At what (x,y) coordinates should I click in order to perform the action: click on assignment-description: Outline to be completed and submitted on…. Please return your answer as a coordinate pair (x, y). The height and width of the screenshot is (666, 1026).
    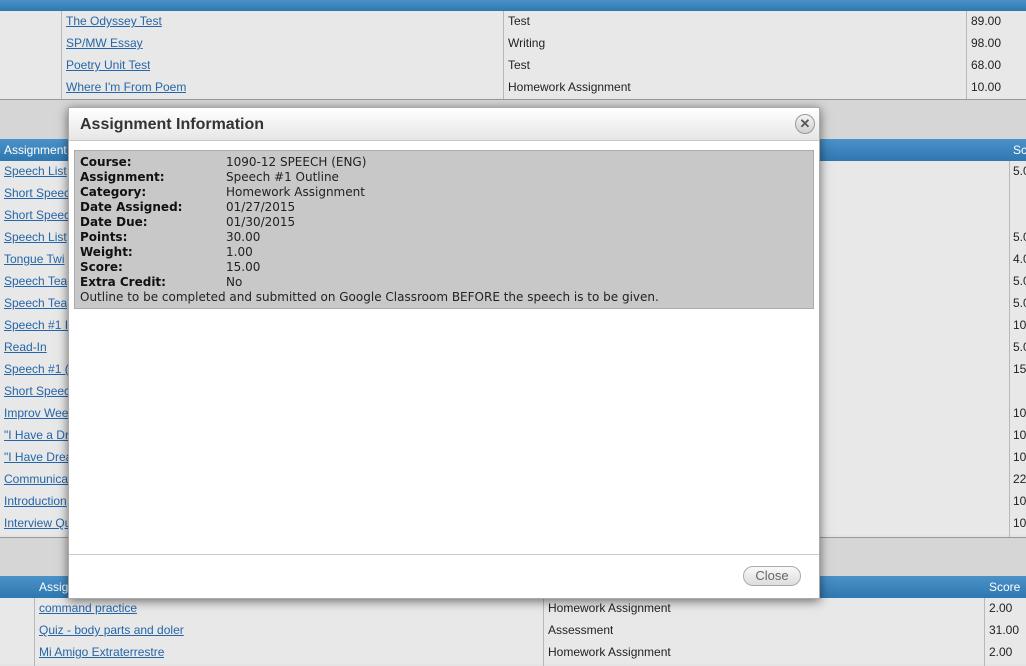
    Looking at the image, I should click on (369, 297).